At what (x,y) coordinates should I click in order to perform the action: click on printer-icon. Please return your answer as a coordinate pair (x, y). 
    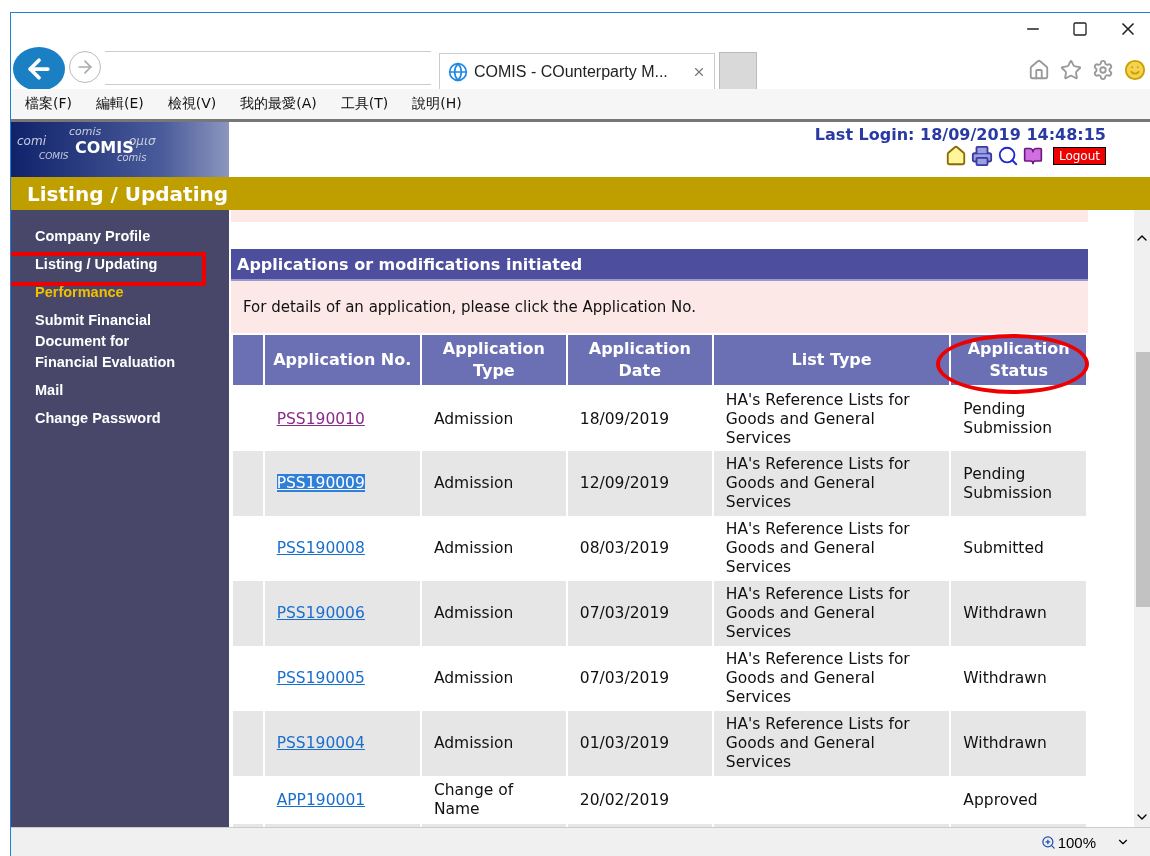
    Looking at the image, I should click on (981, 156).